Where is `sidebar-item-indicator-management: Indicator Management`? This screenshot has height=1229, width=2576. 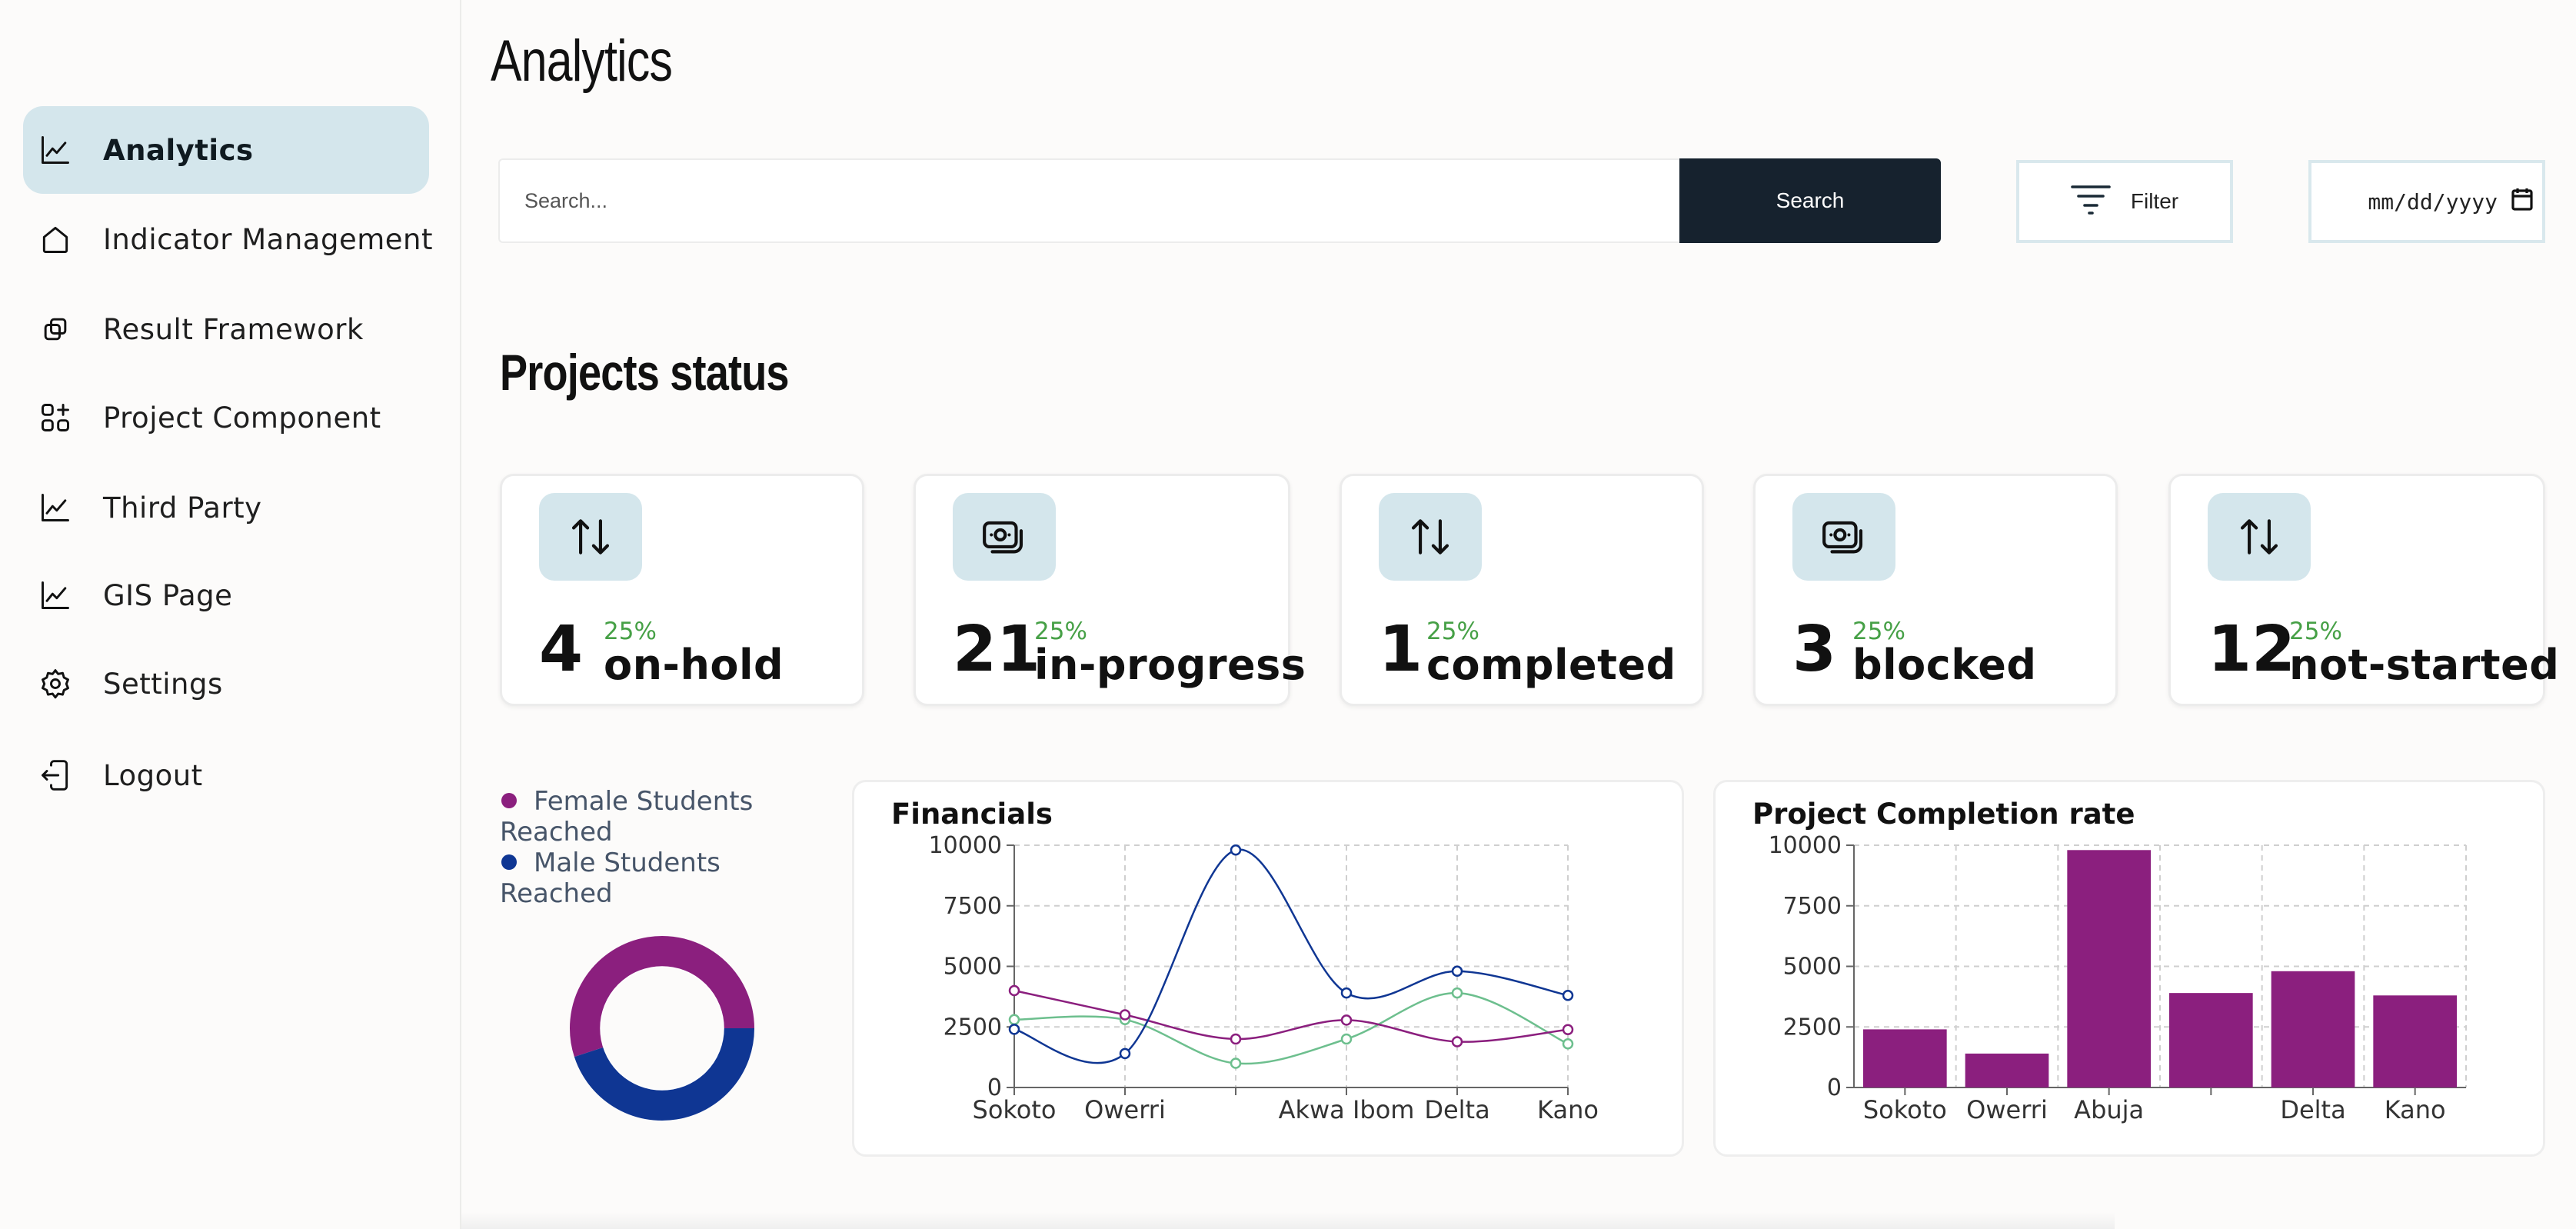
sidebar-item-indicator-management: Indicator Management is located at coordinates (228, 239).